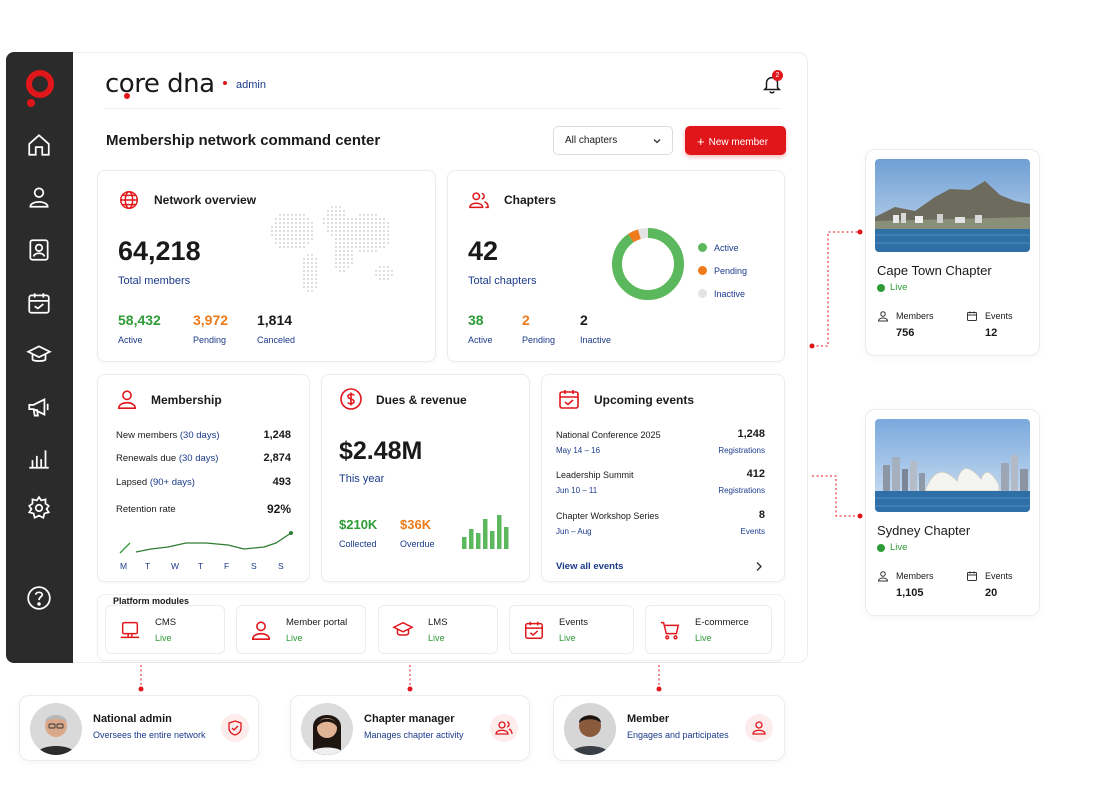  I want to click on role-card-member: Member Engages and participates, so click(669, 728).